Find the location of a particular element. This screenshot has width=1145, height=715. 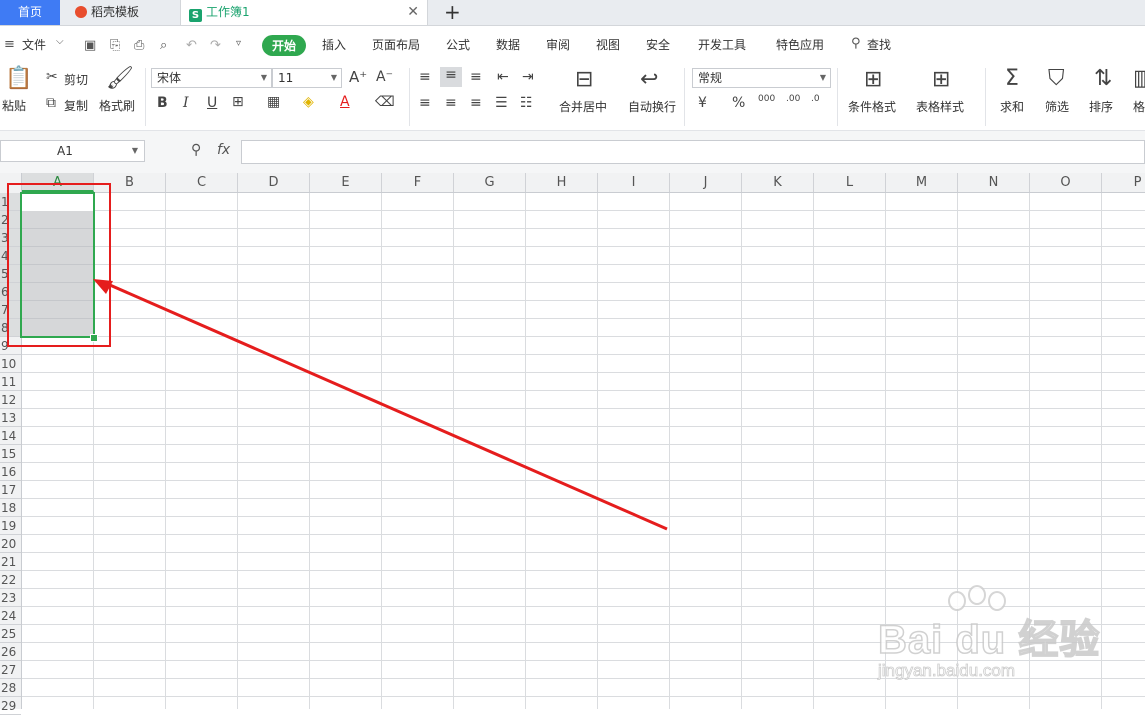

paw-icon is located at coordinates (977, 595).